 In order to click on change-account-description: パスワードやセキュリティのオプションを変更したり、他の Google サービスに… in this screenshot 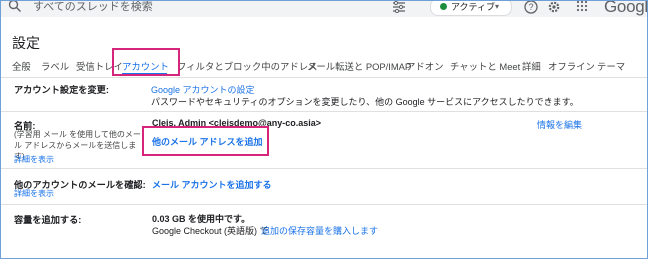, I will do `click(365, 102)`.